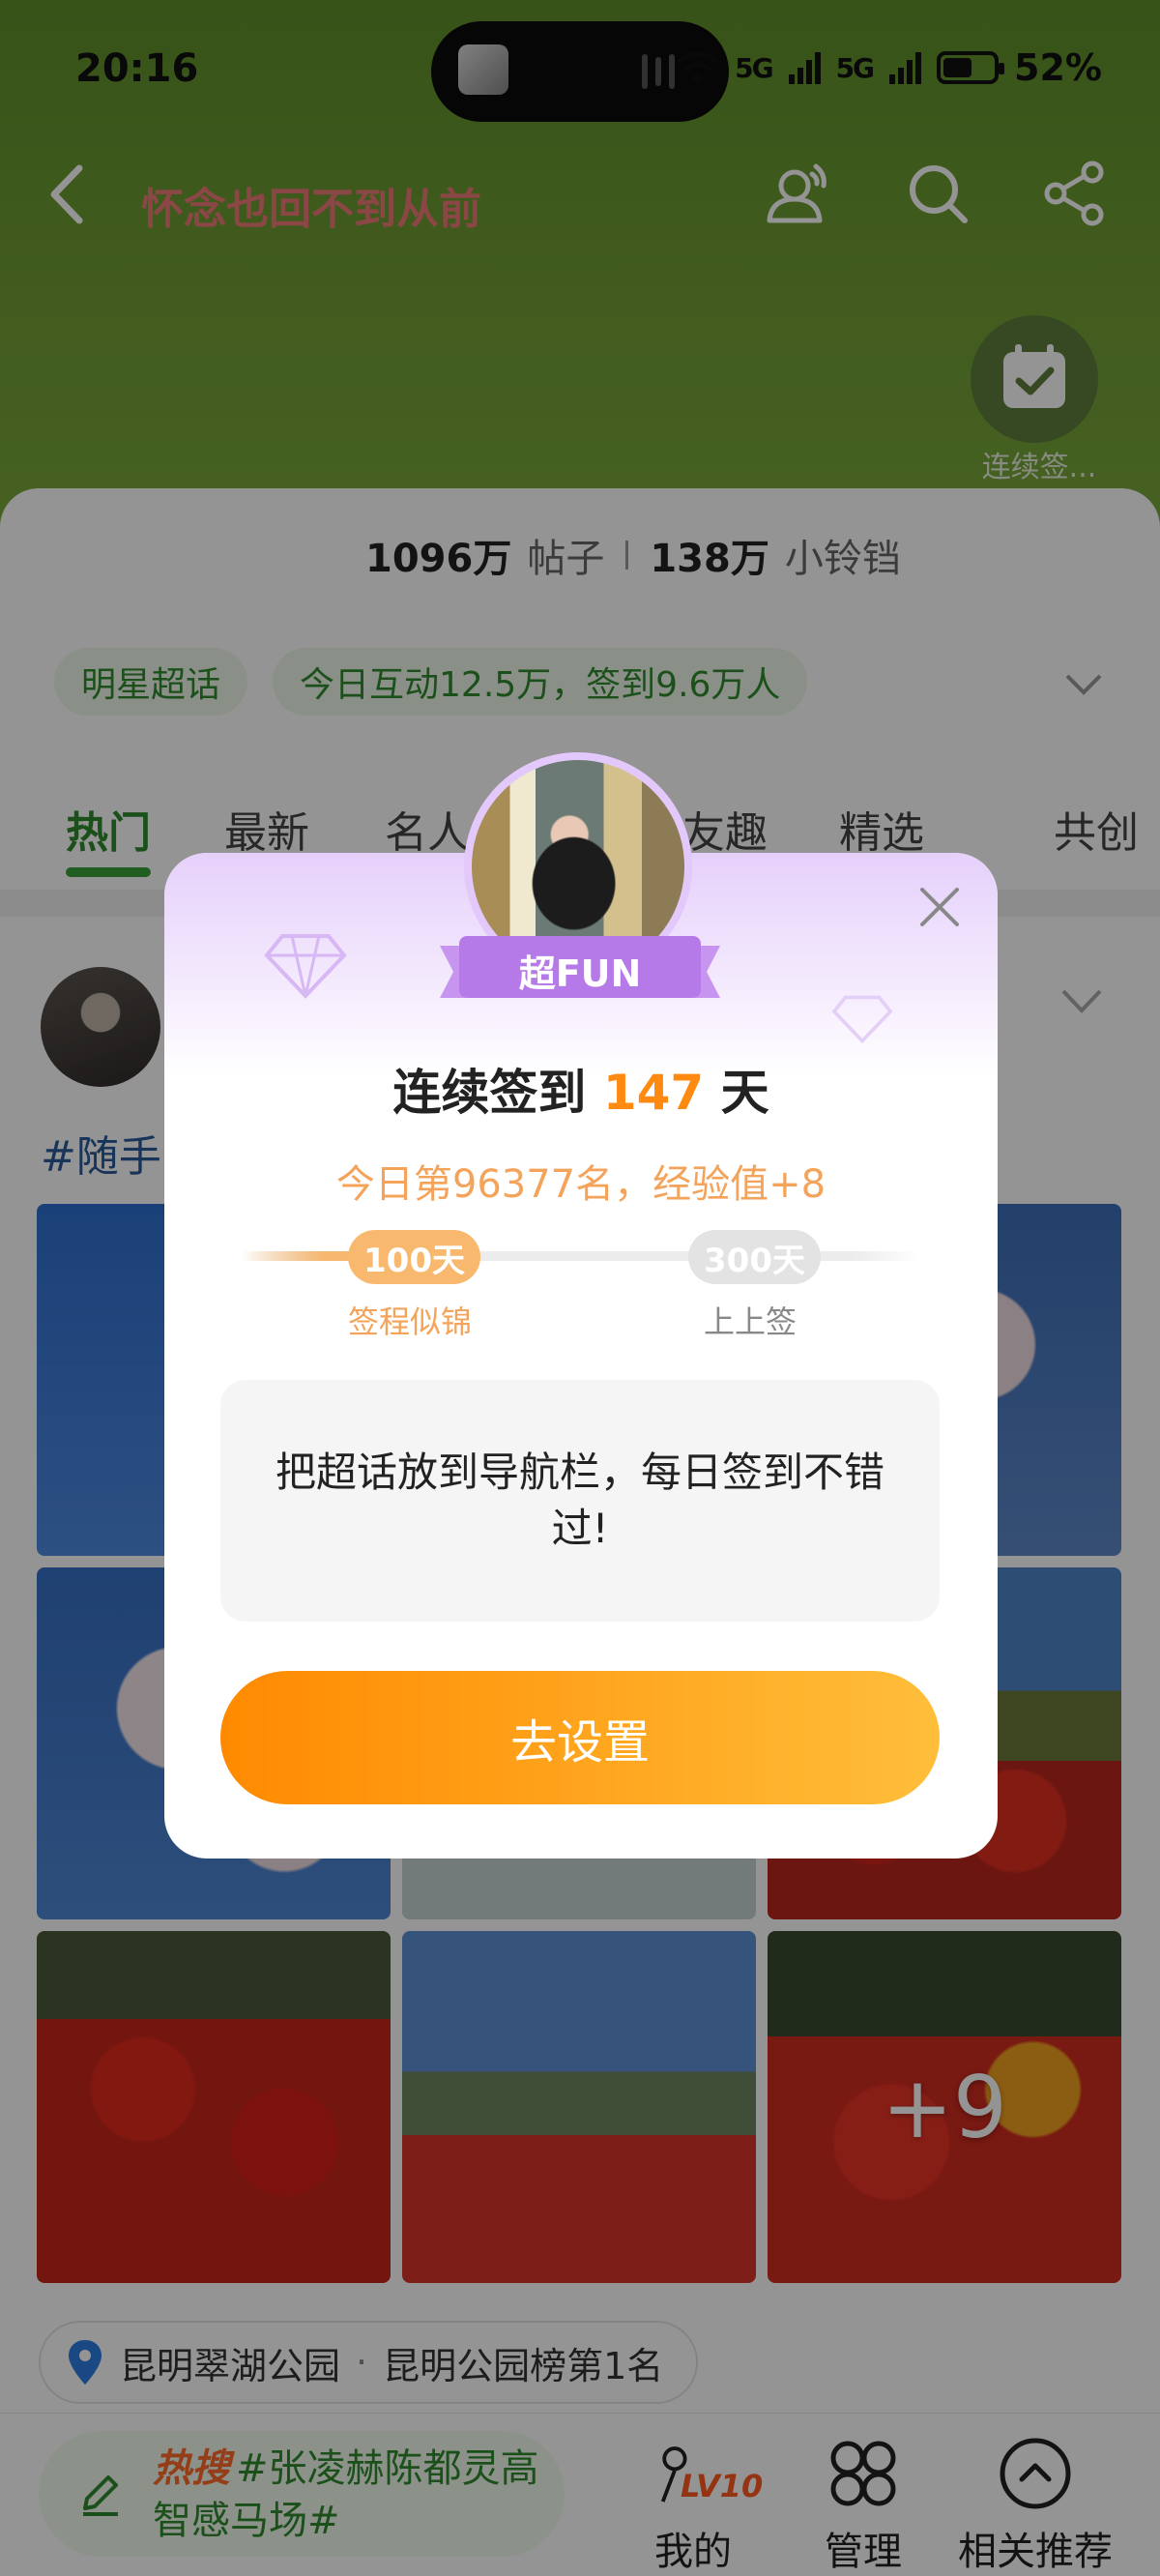 The height and width of the screenshot is (2576, 1160). Describe the element at coordinates (737, 1093) in the screenshot. I see `streak-suffix: 天` at that location.